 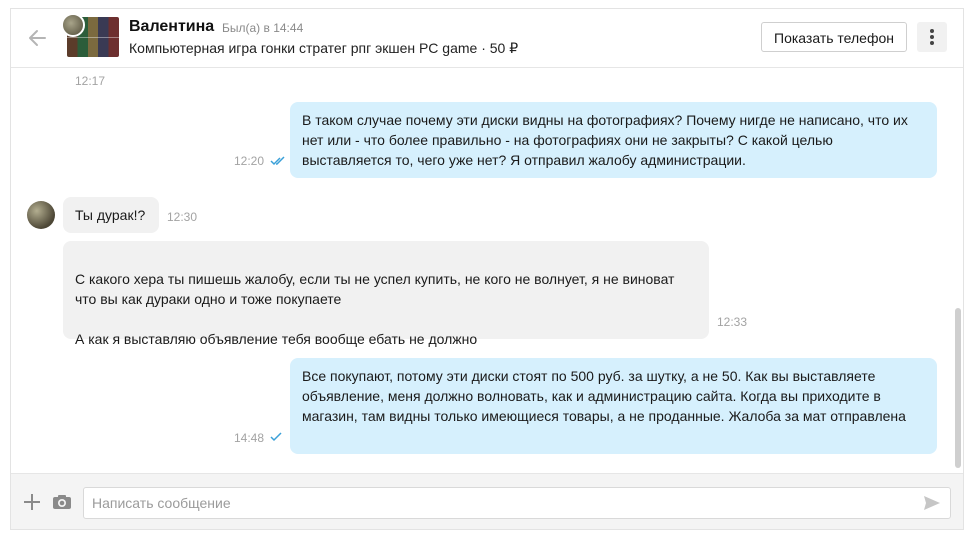 I want to click on message-text: Ты дурак!?, so click(x=110, y=215).